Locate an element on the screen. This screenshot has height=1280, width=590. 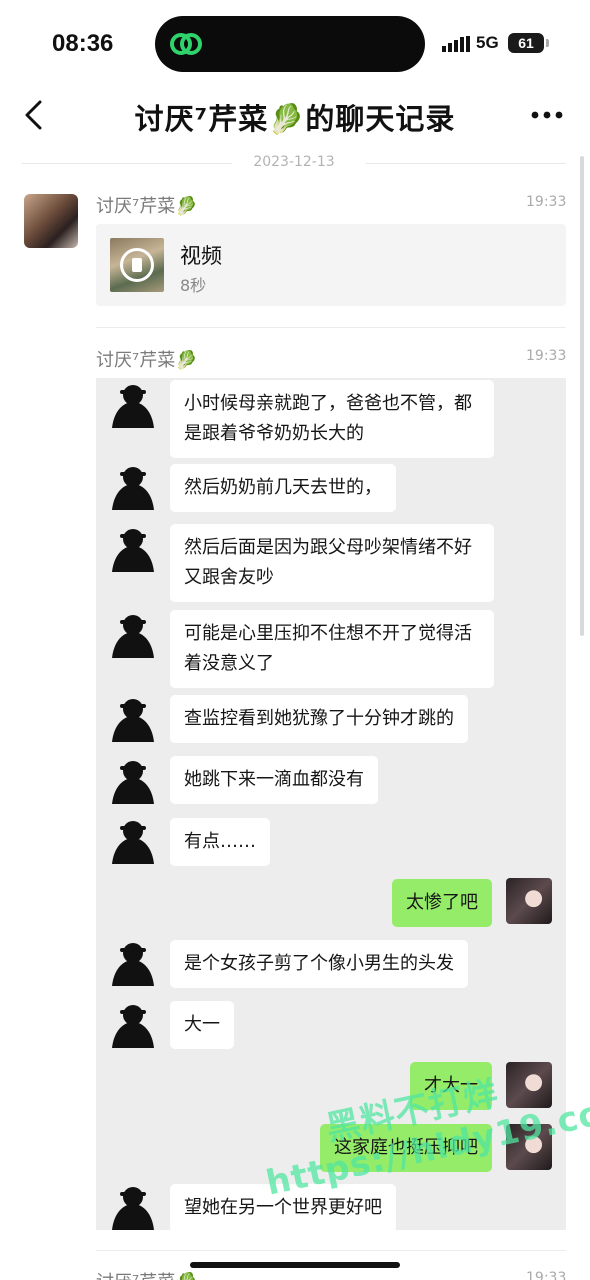
status-bar: 08:36 5G 61 is located at coordinates (295, 43).